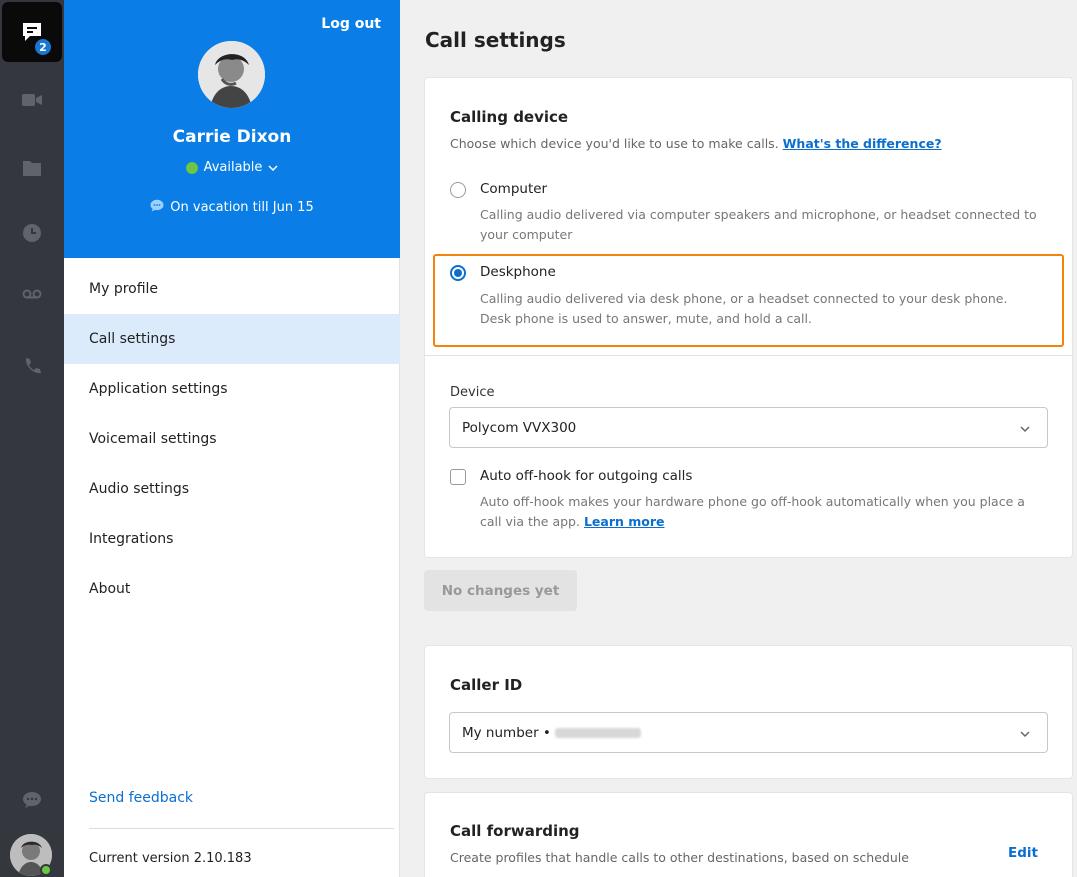  I want to click on nav-call-settings: Call settings, so click(232, 339).